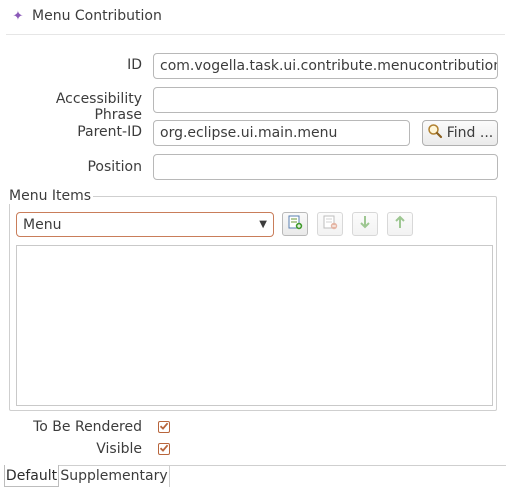  I want to click on add-item-button, so click(295, 224).